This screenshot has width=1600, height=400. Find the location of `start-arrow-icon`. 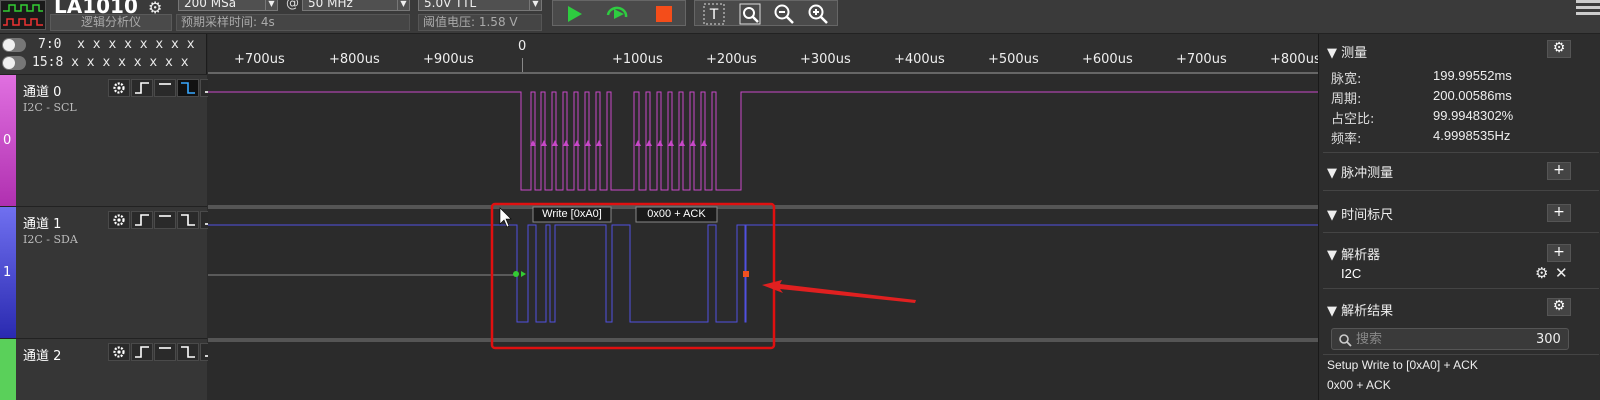

start-arrow-icon is located at coordinates (523, 274).